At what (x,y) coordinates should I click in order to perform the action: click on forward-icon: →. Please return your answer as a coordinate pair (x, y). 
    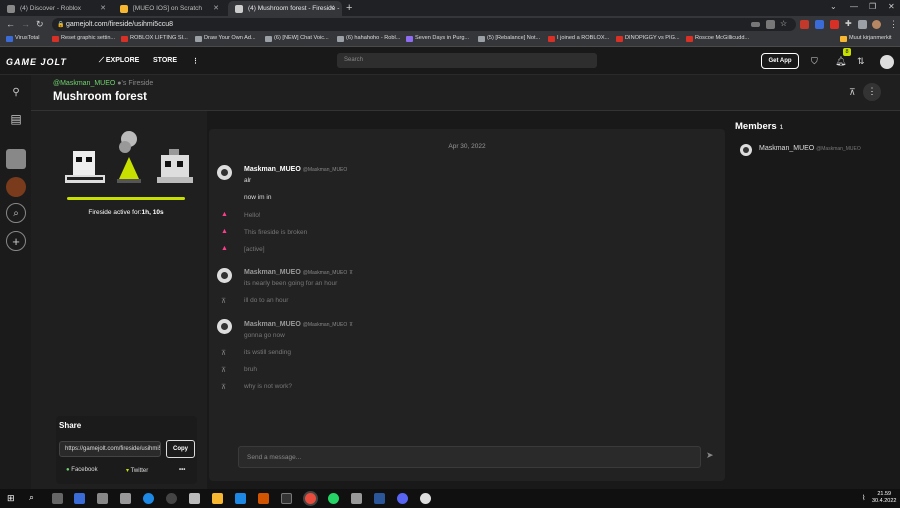
    Looking at the image, I should click on (25, 24).